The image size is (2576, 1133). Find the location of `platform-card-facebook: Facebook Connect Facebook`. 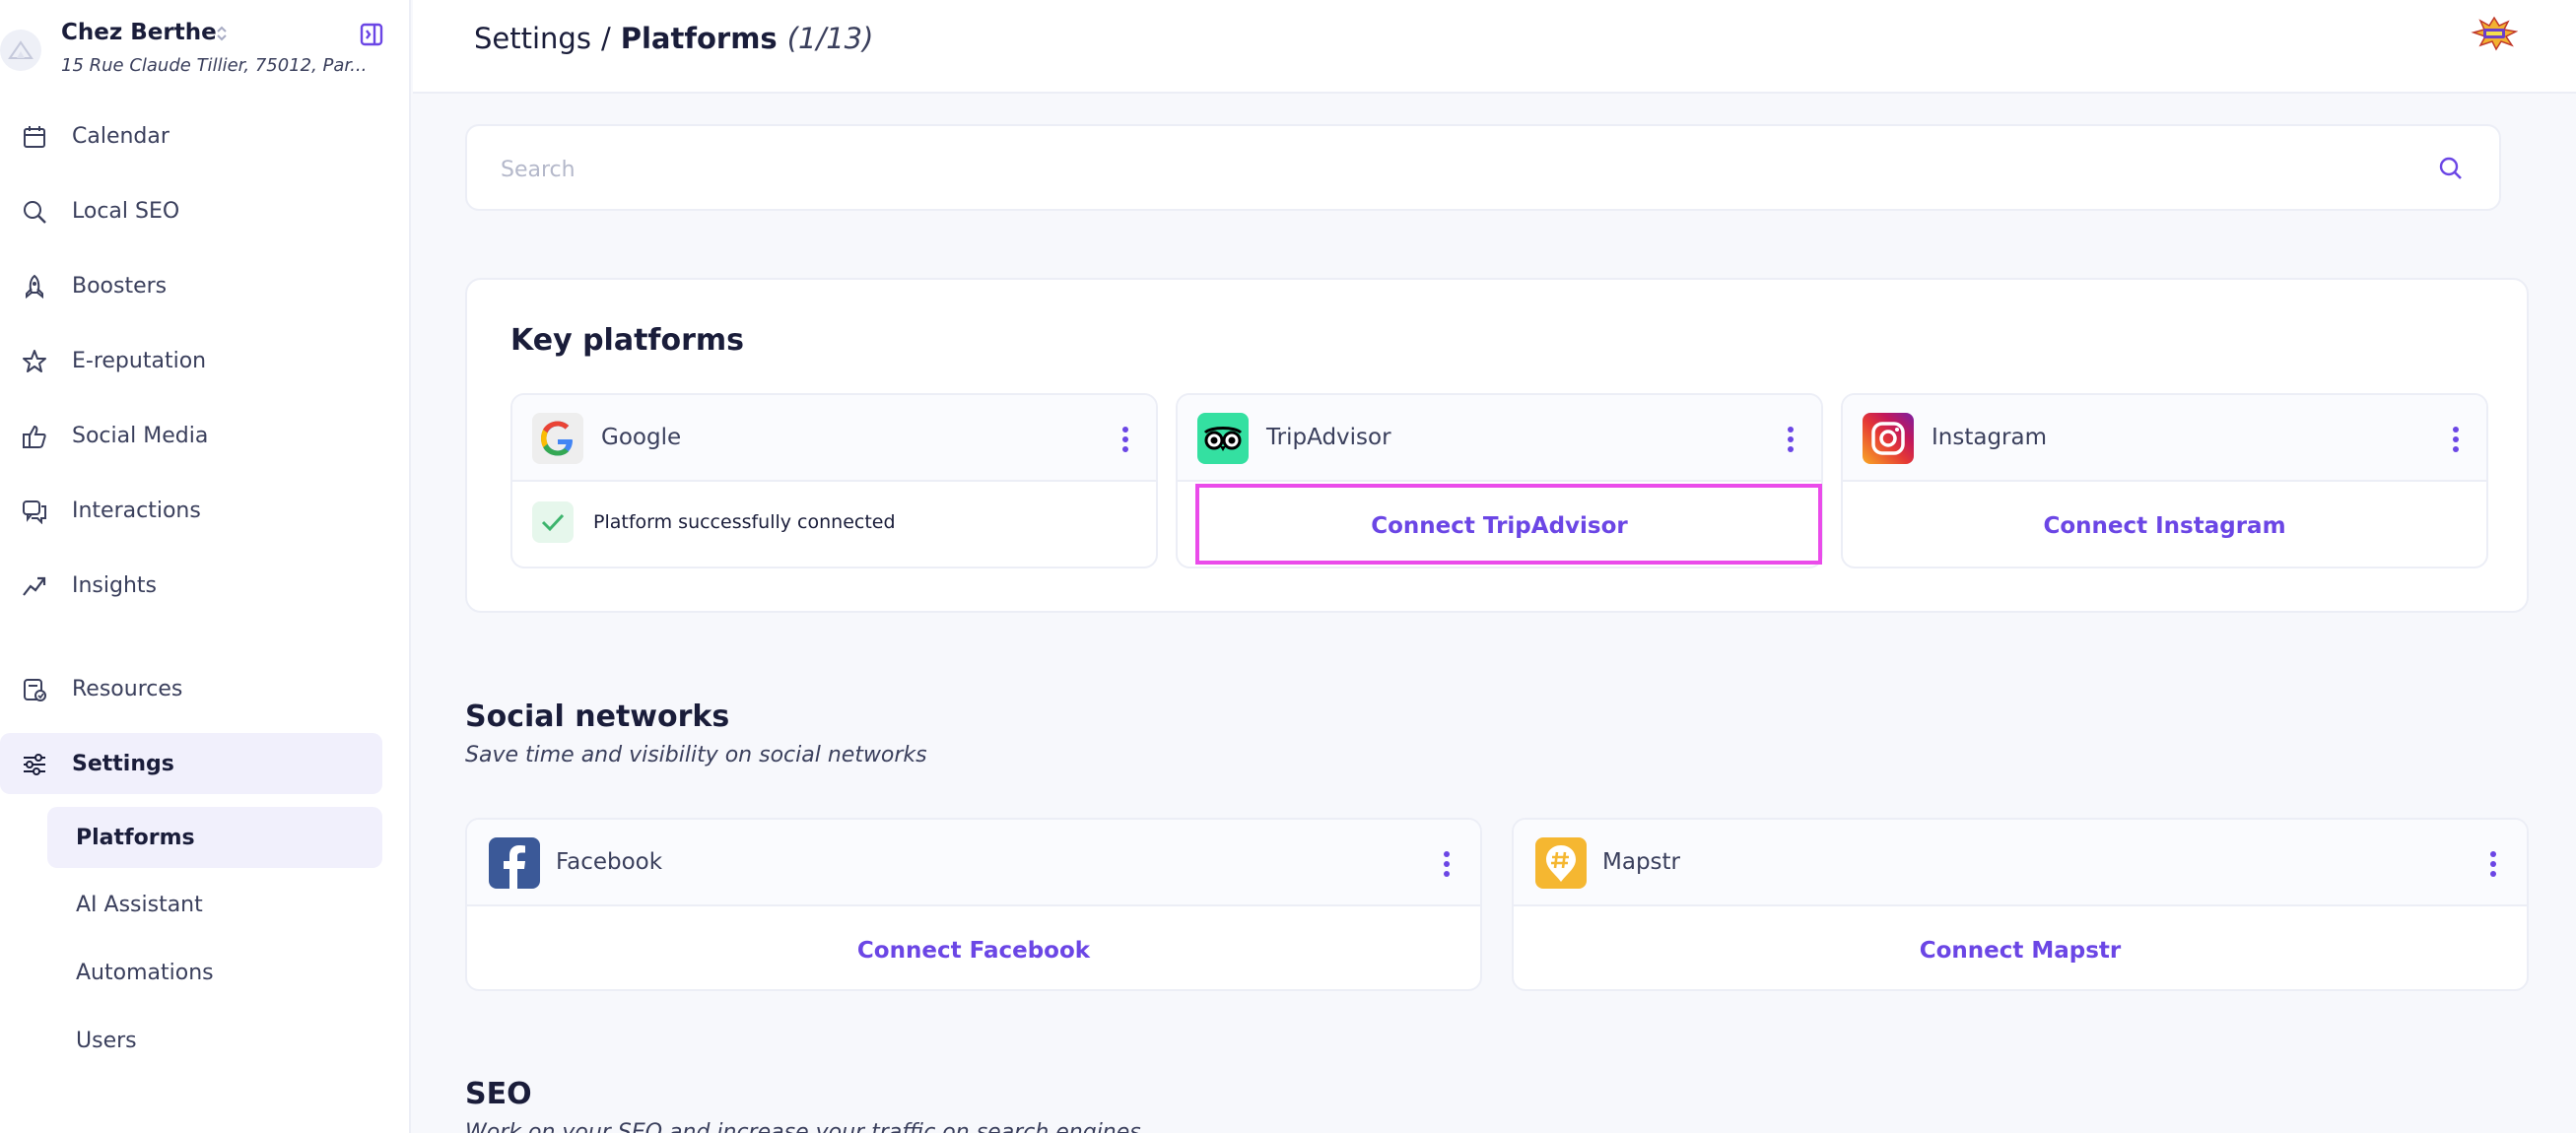

platform-card-facebook: Facebook Connect Facebook is located at coordinates (973, 904).